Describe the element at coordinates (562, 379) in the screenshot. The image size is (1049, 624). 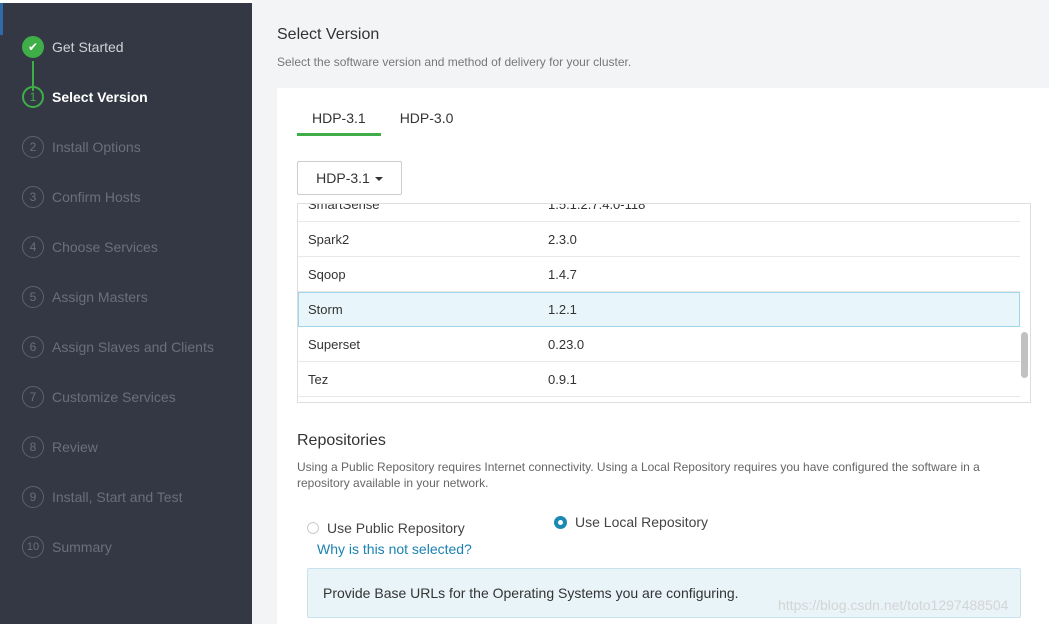
I see `service-version: 0.9.1` at that location.